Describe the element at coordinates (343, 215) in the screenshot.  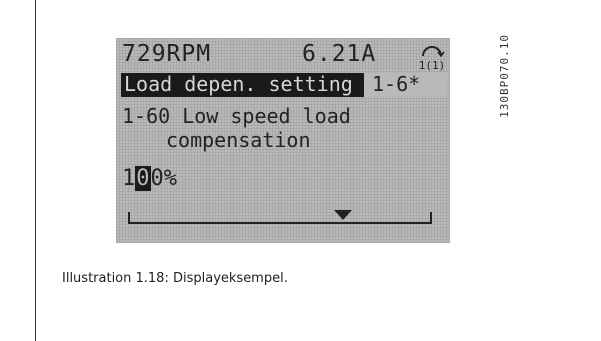
I see `scale-position-marker-icon` at that location.